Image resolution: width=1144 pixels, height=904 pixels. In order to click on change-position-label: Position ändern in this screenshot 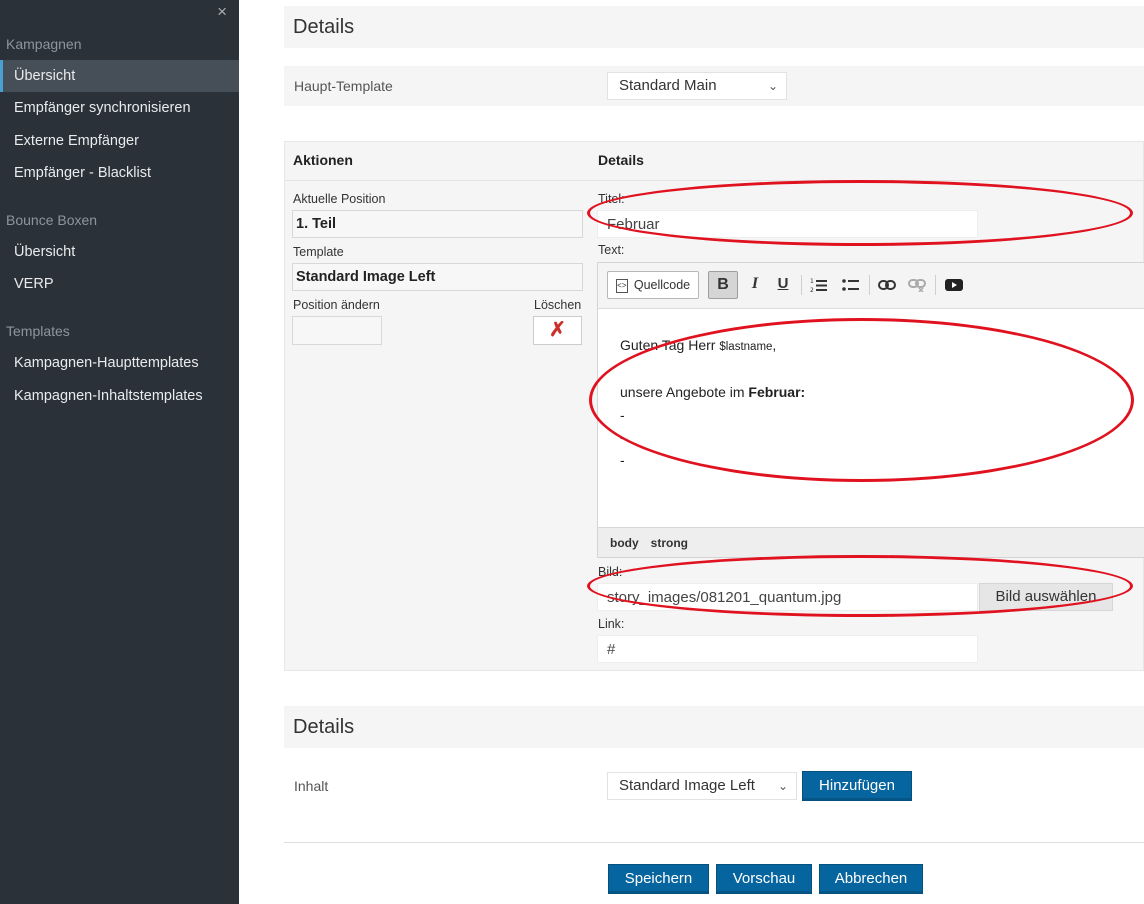, I will do `click(336, 305)`.